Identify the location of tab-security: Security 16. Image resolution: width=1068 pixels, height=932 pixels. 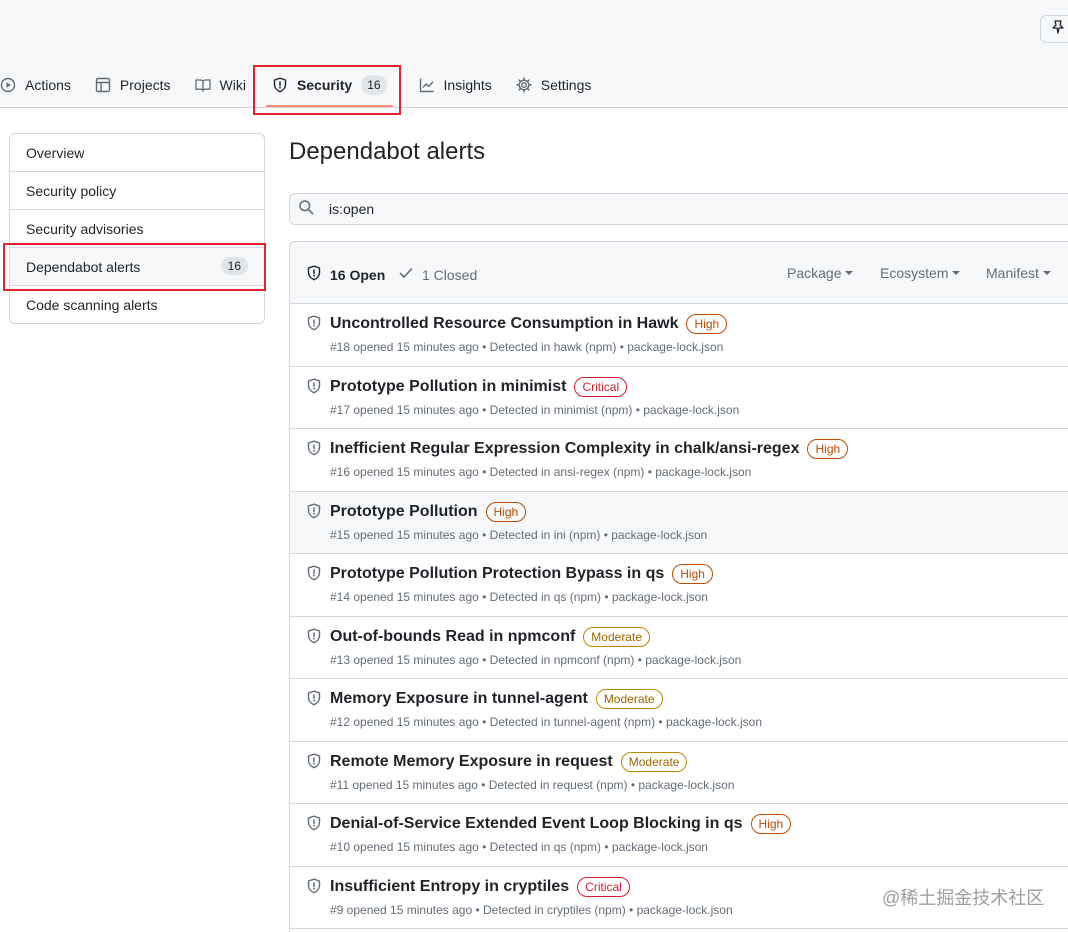
(329, 85).